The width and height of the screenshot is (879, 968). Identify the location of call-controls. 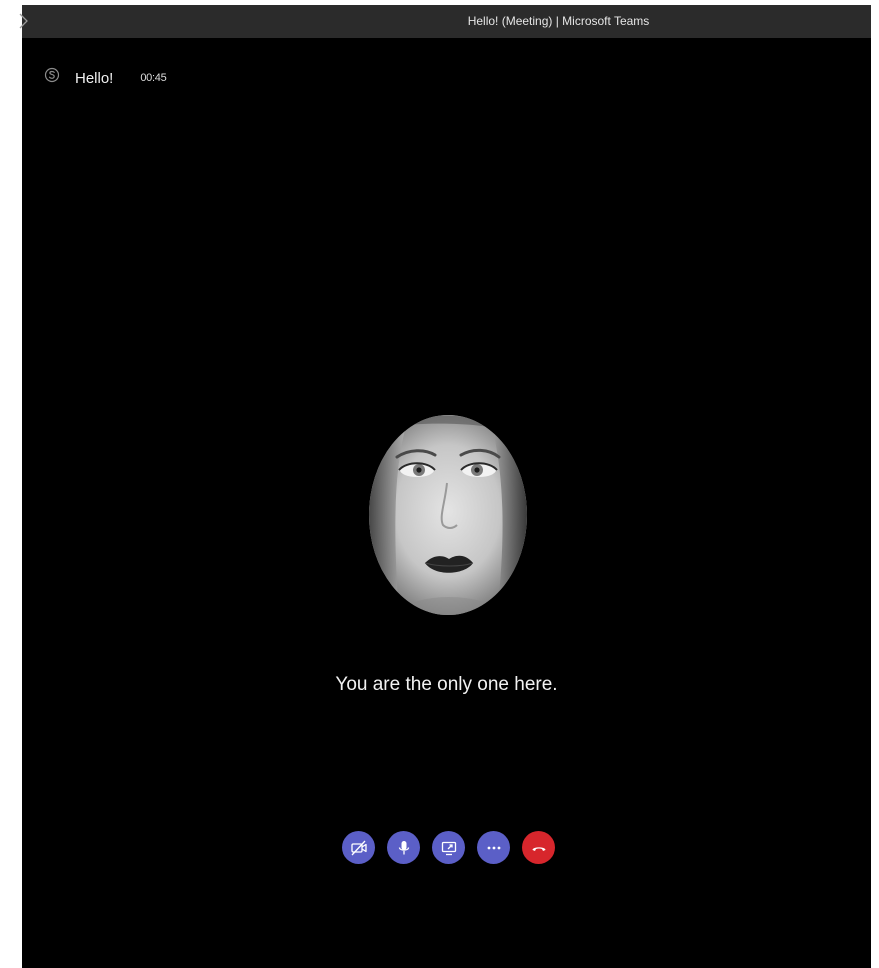
(448, 847).